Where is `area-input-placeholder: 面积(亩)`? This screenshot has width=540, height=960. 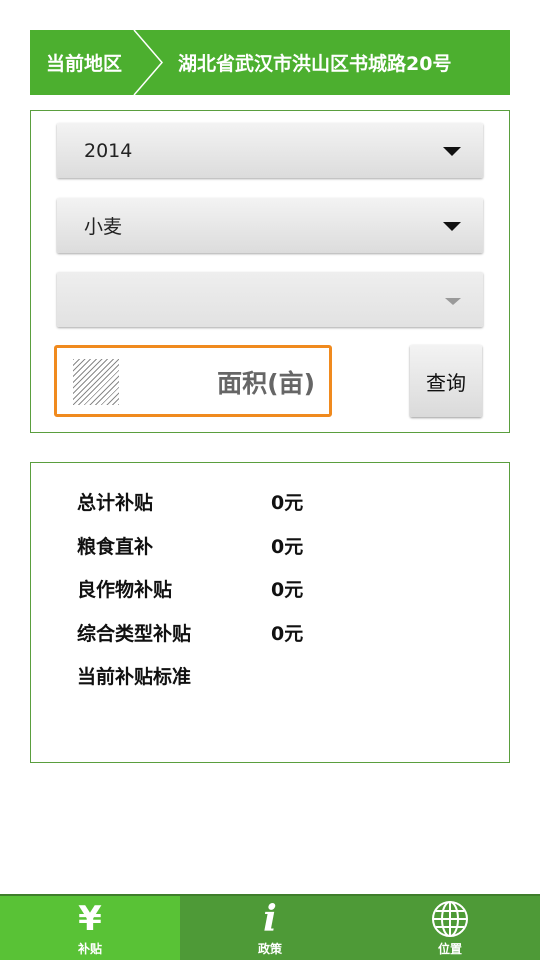 area-input-placeholder: 面积(亩) is located at coordinates (266, 383).